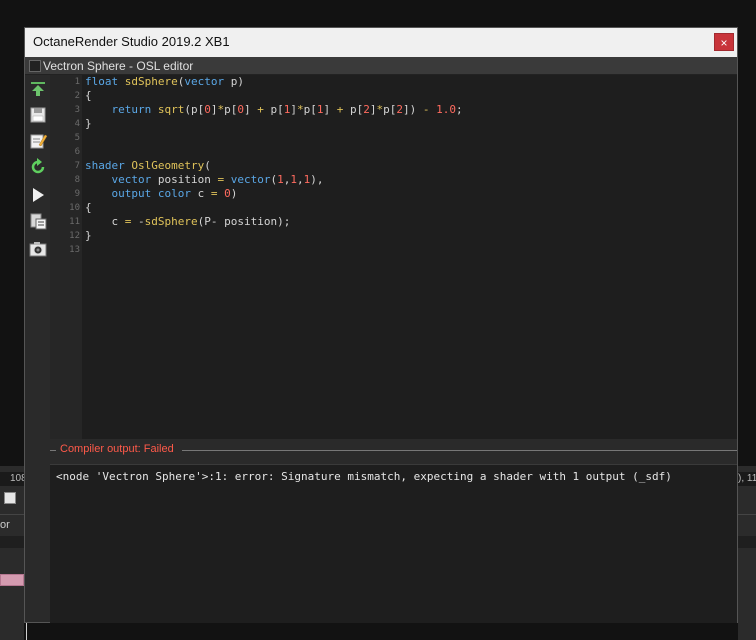 This screenshot has height=640, width=756. Describe the element at coordinates (300, 179) in the screenshot. I see `code-token: ,` at that location.